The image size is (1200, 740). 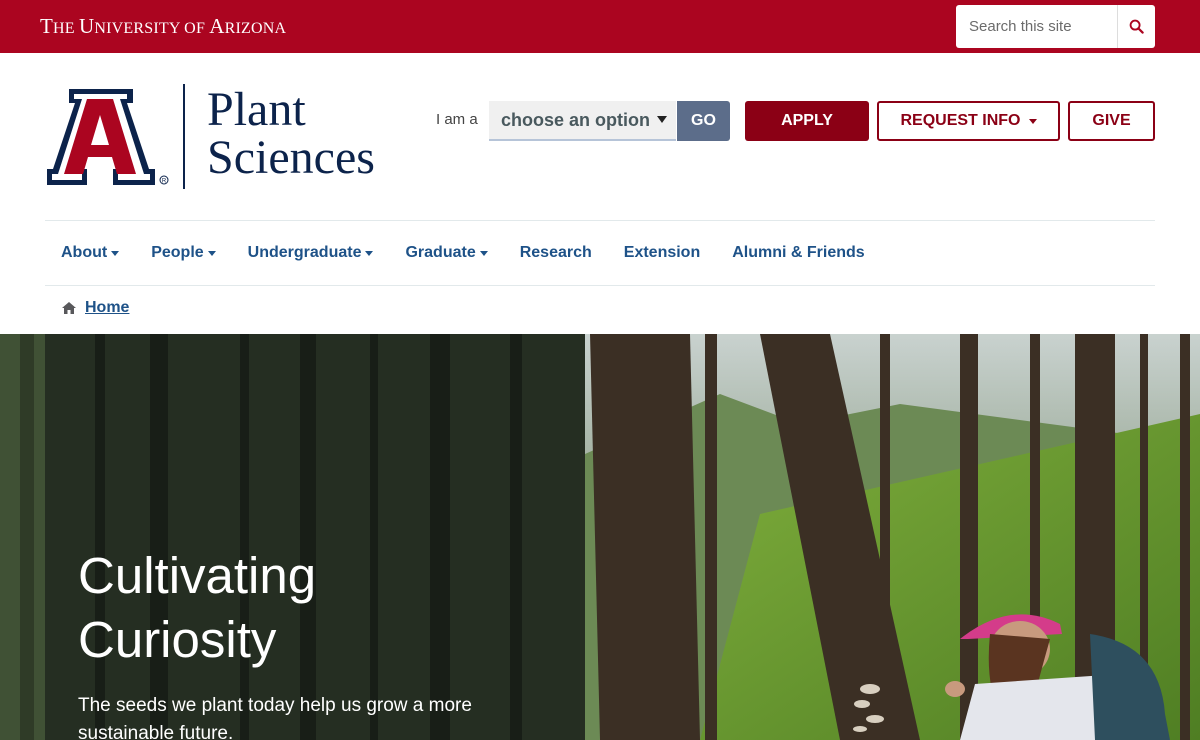 I want to click on audience-select-value: choose an option, so click(x=576, y=119).